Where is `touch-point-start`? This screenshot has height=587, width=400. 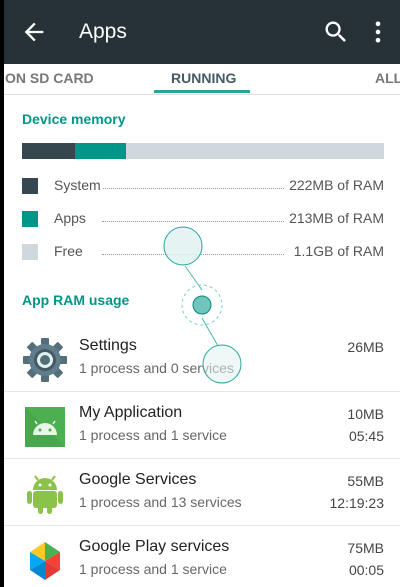 touch-point-start is located at coordinates (183, 246).